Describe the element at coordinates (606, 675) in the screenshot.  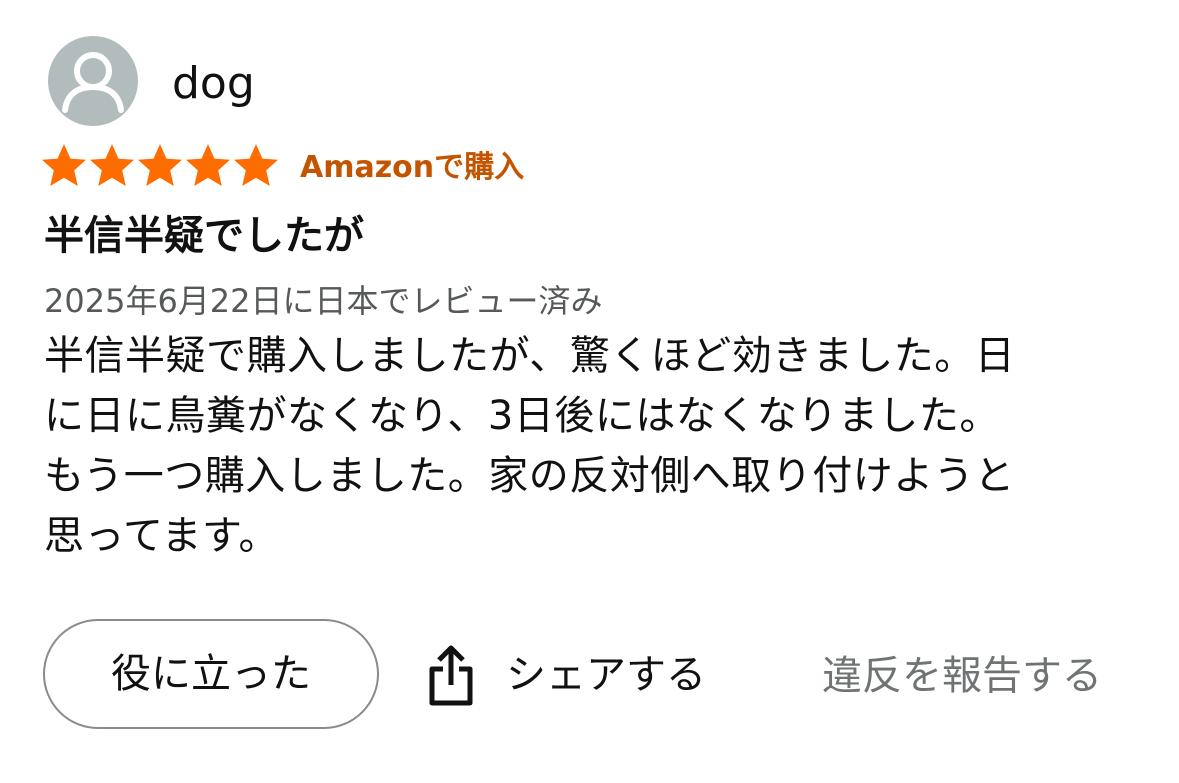
I see `share-label: シェアする` at that location.